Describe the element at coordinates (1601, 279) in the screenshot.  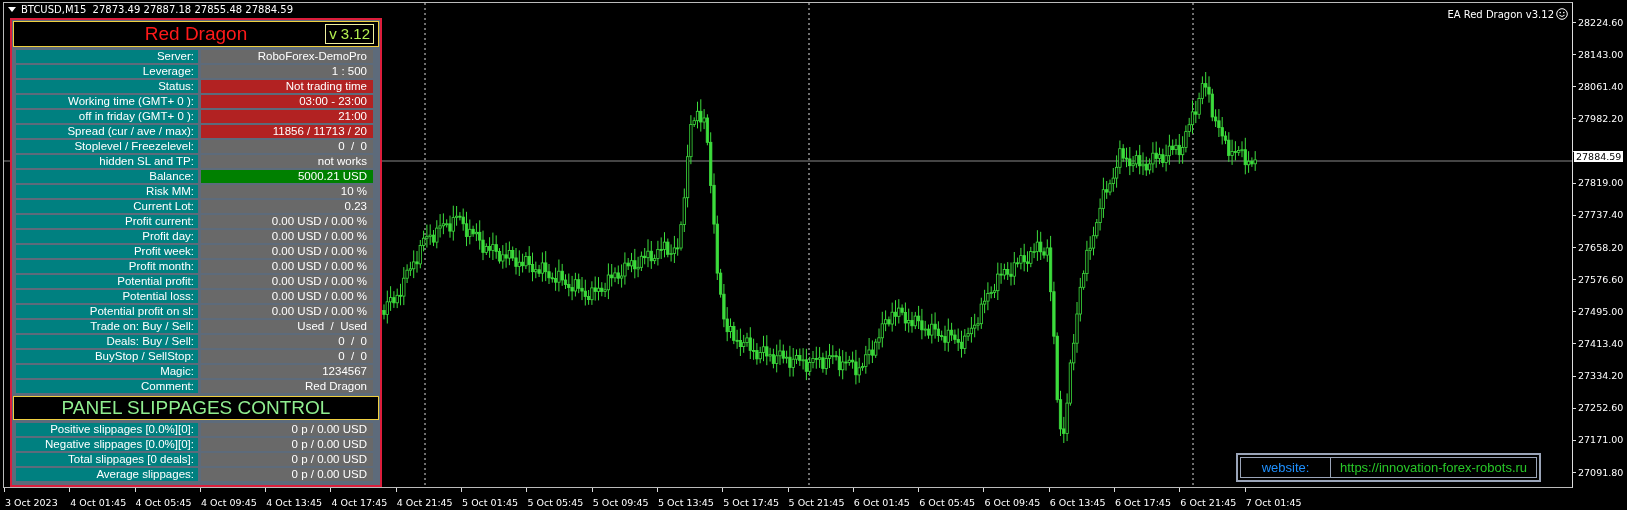
I see `price-label: 27576.60` at that location.